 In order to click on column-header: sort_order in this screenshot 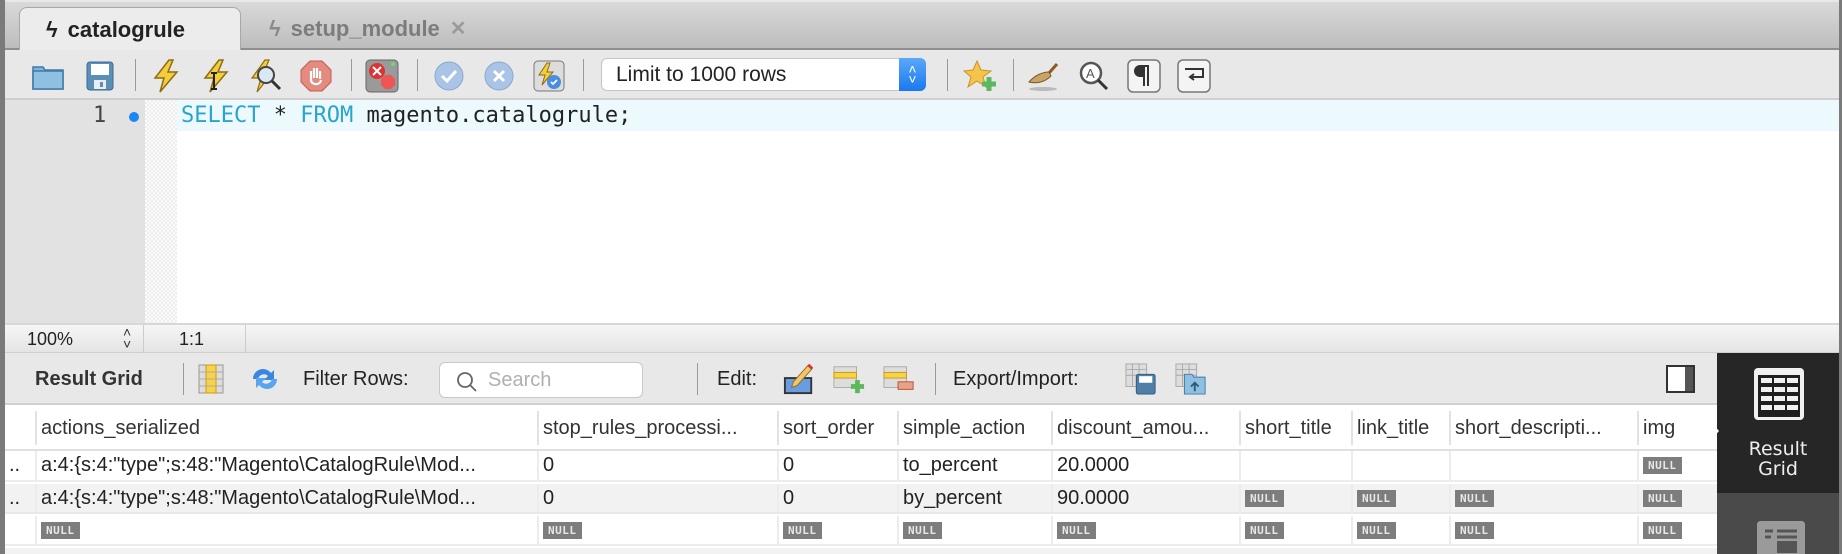, I will do `click(837, 428)`.